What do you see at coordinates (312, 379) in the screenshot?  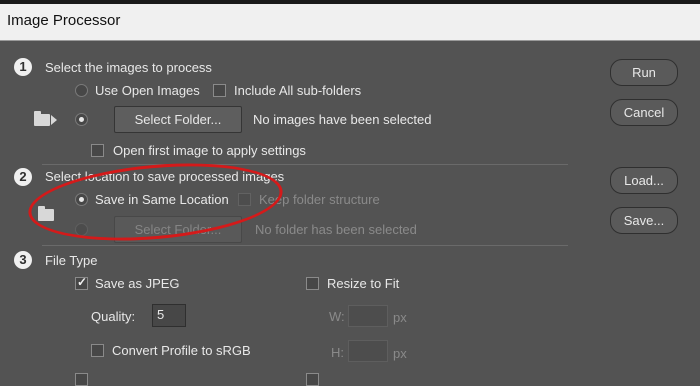 I see `next-resize-checkbox` at bounding box center [312, 379].